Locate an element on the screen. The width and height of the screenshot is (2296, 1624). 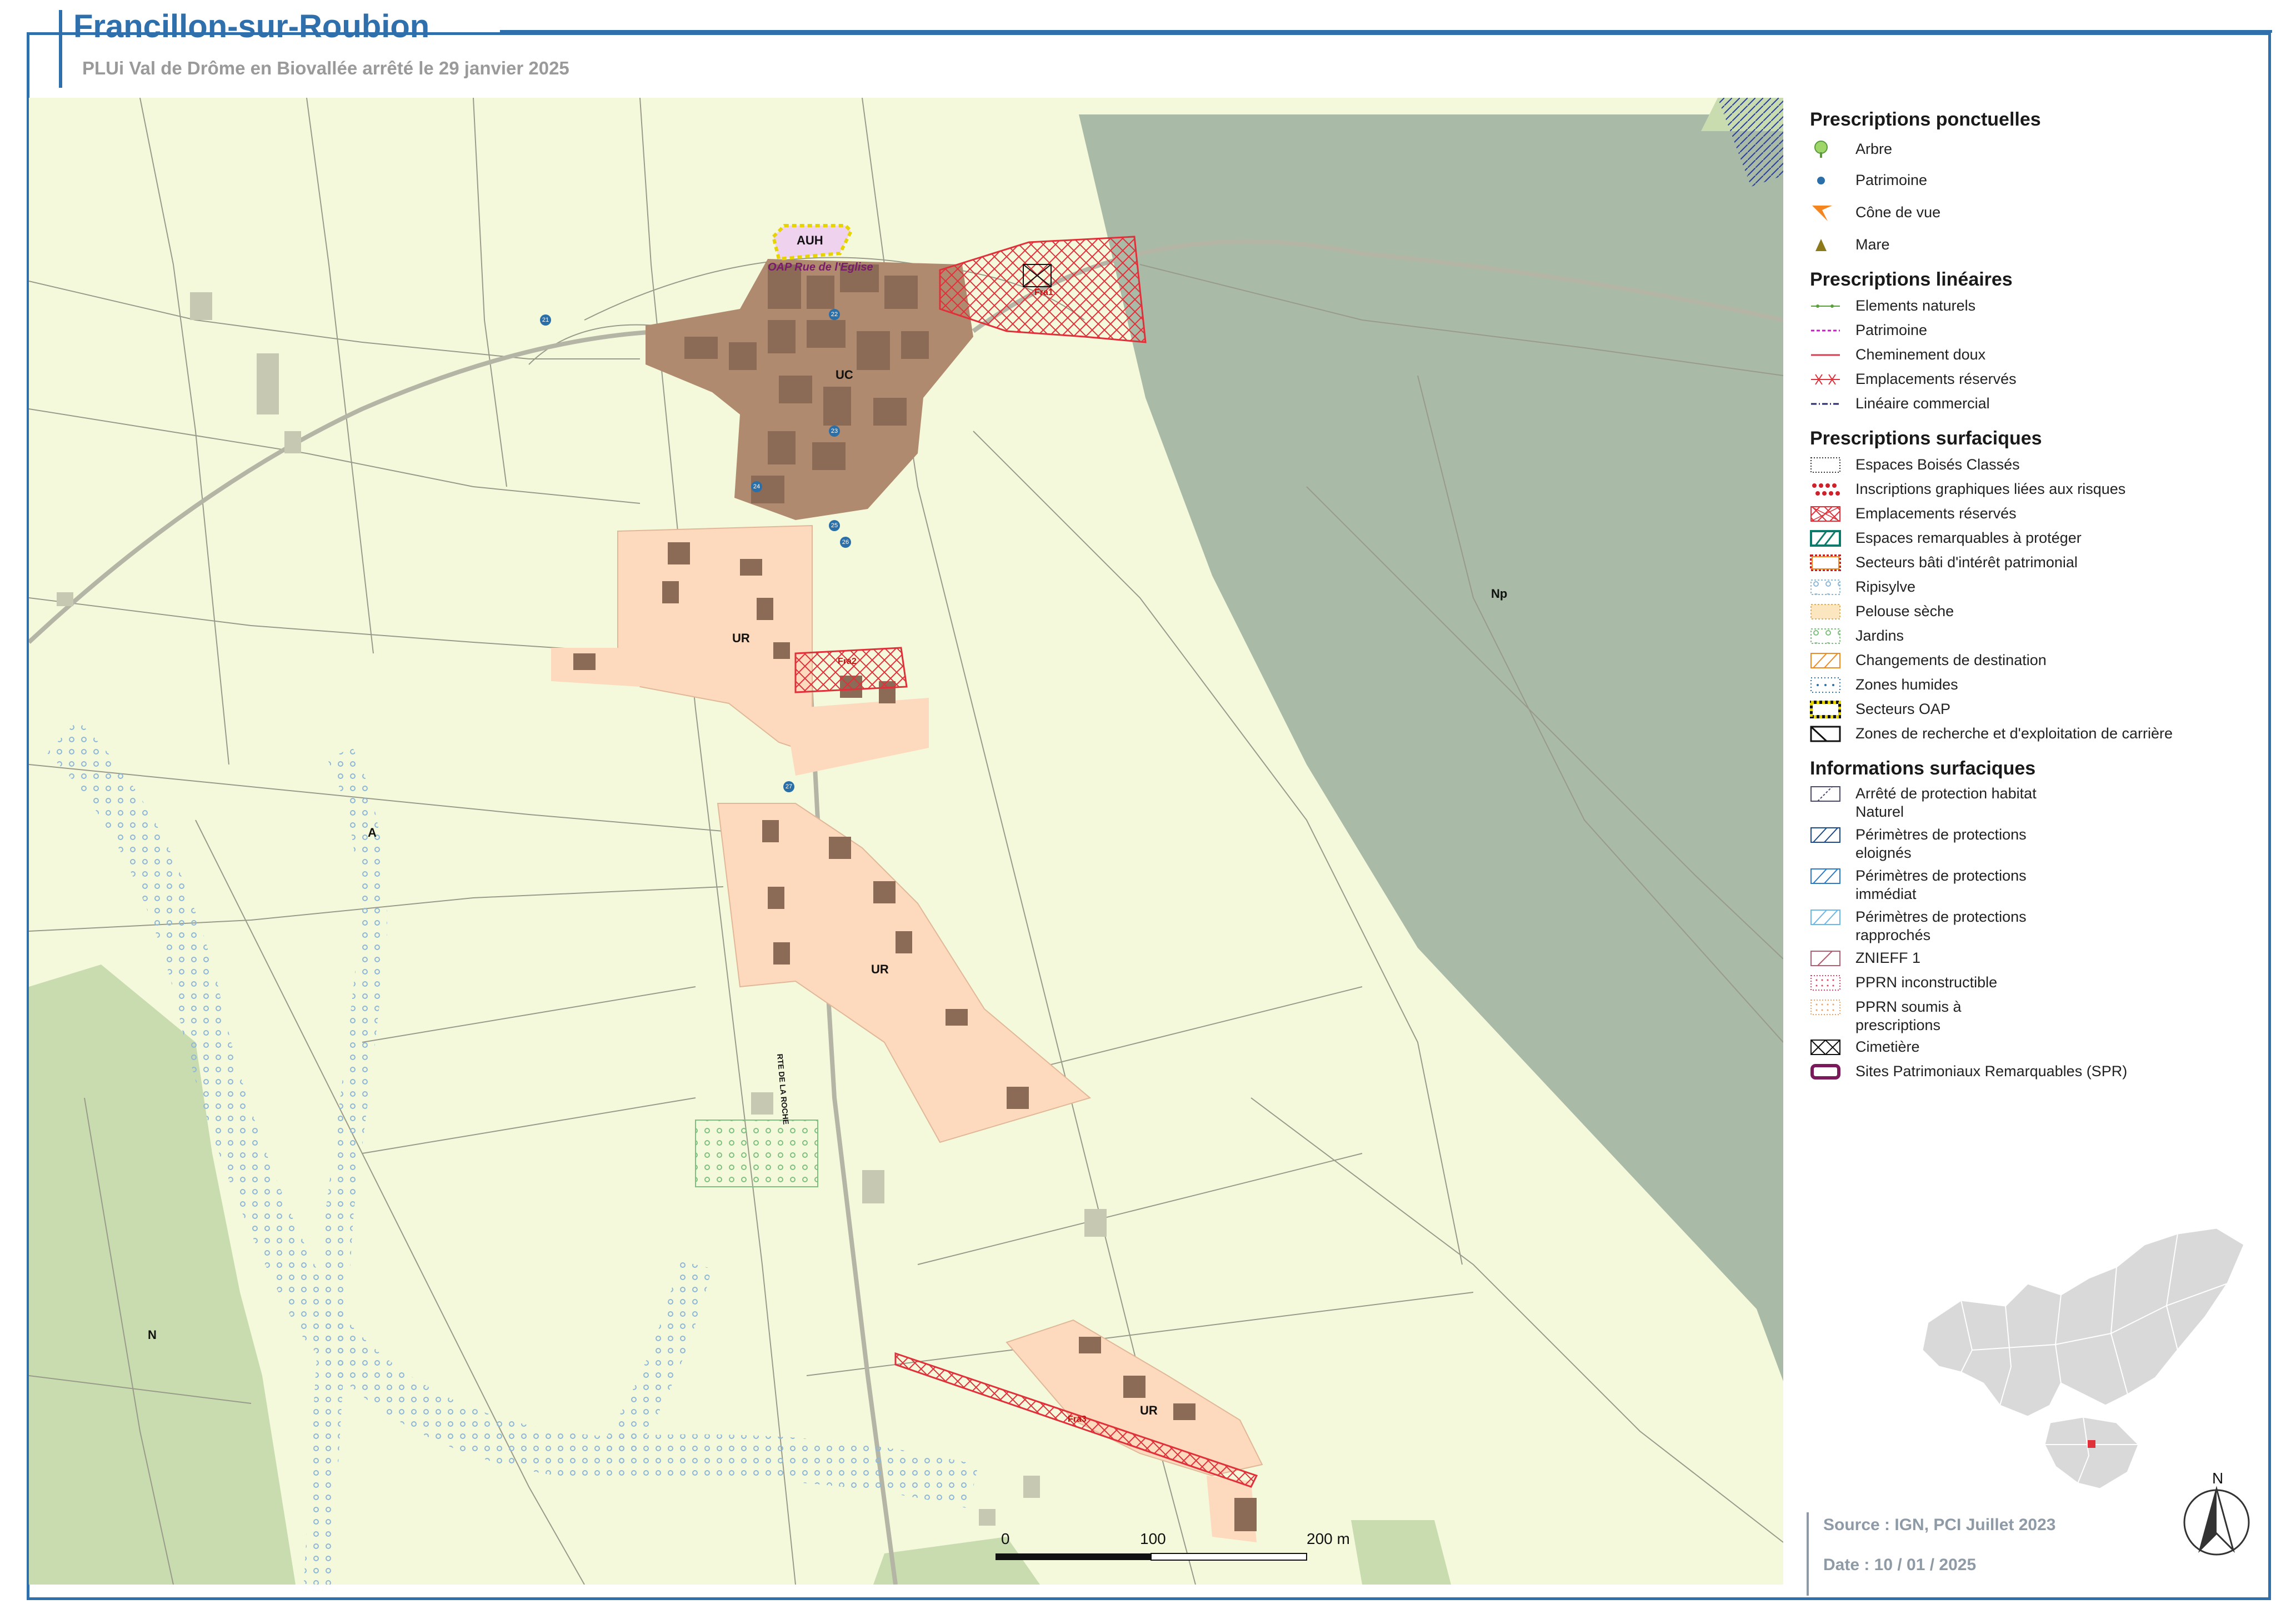
dash-dot-line-icon is located at coordinates (1825, 404).